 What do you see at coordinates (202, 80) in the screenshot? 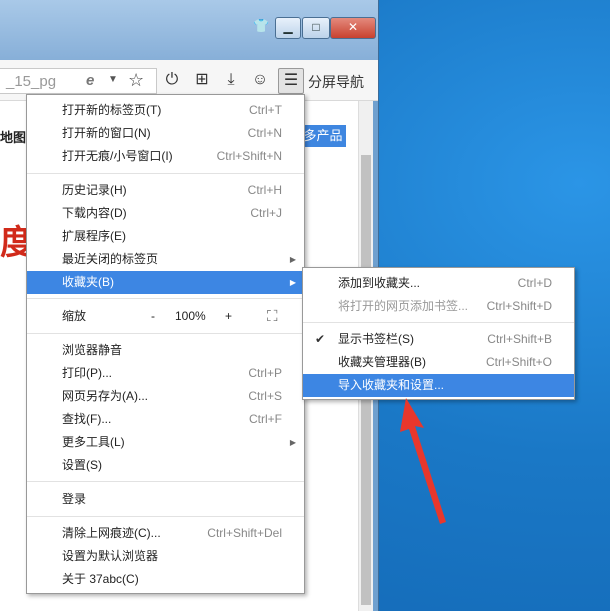
I see `apps-icon: ⊞` at bounding box center [202, 80].